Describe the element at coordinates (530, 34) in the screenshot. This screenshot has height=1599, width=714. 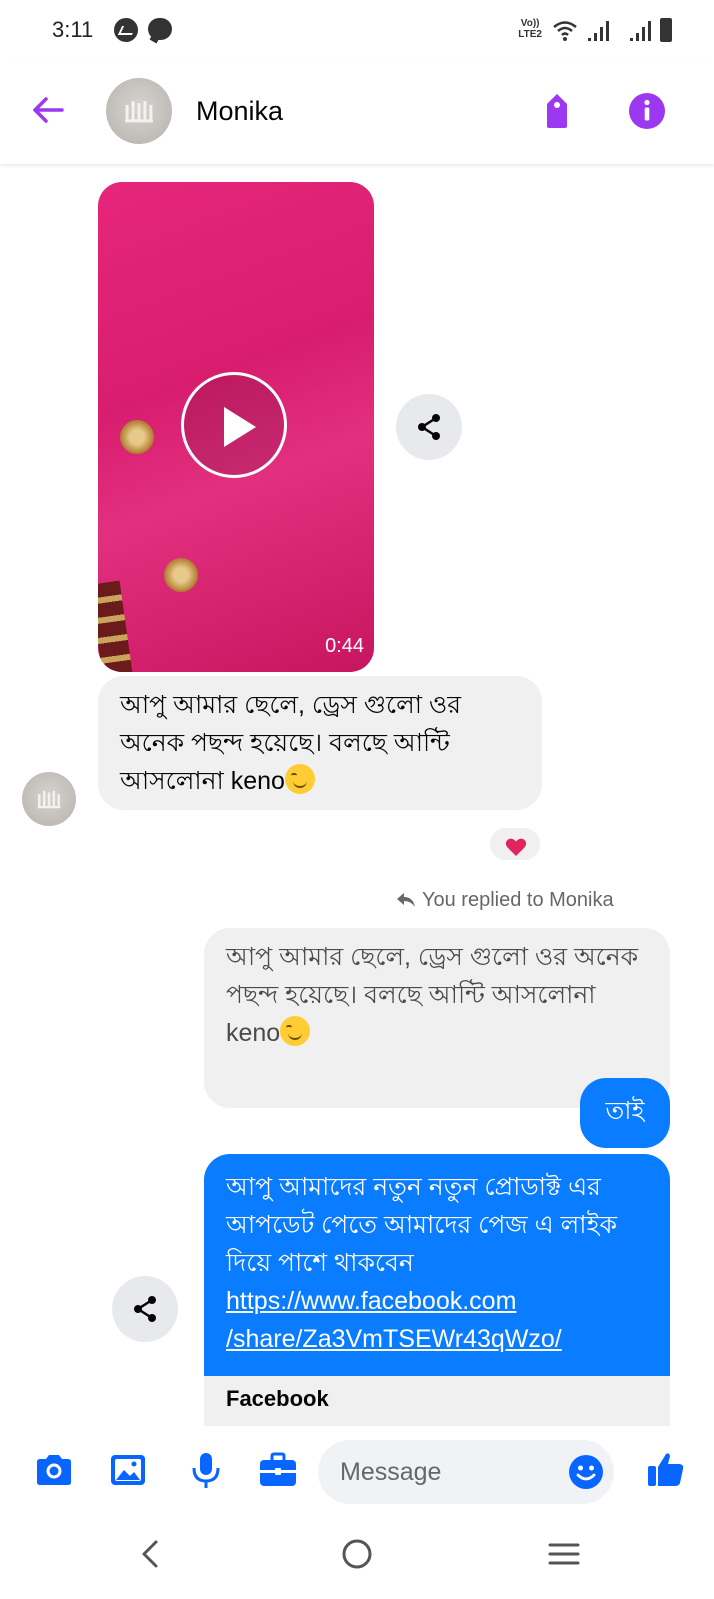
I see `lte-label: LTE2` at that location.